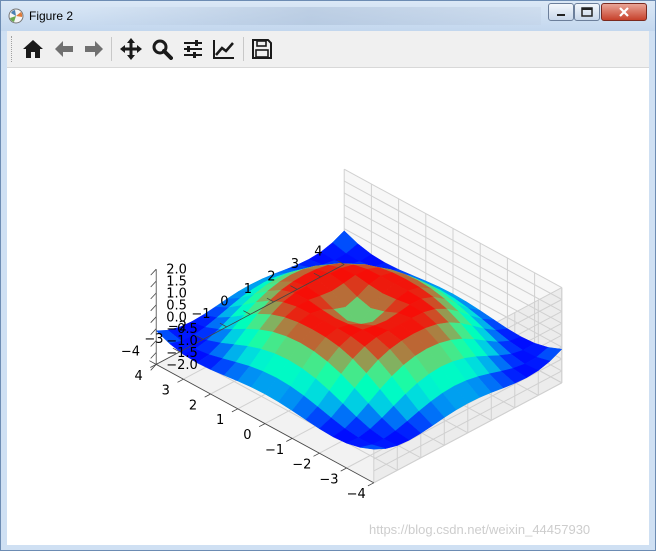  What do you see at coordinates (274, 450) in the screenshot?
I see `x-tick-label: −1` at bounding box center [274, 450].